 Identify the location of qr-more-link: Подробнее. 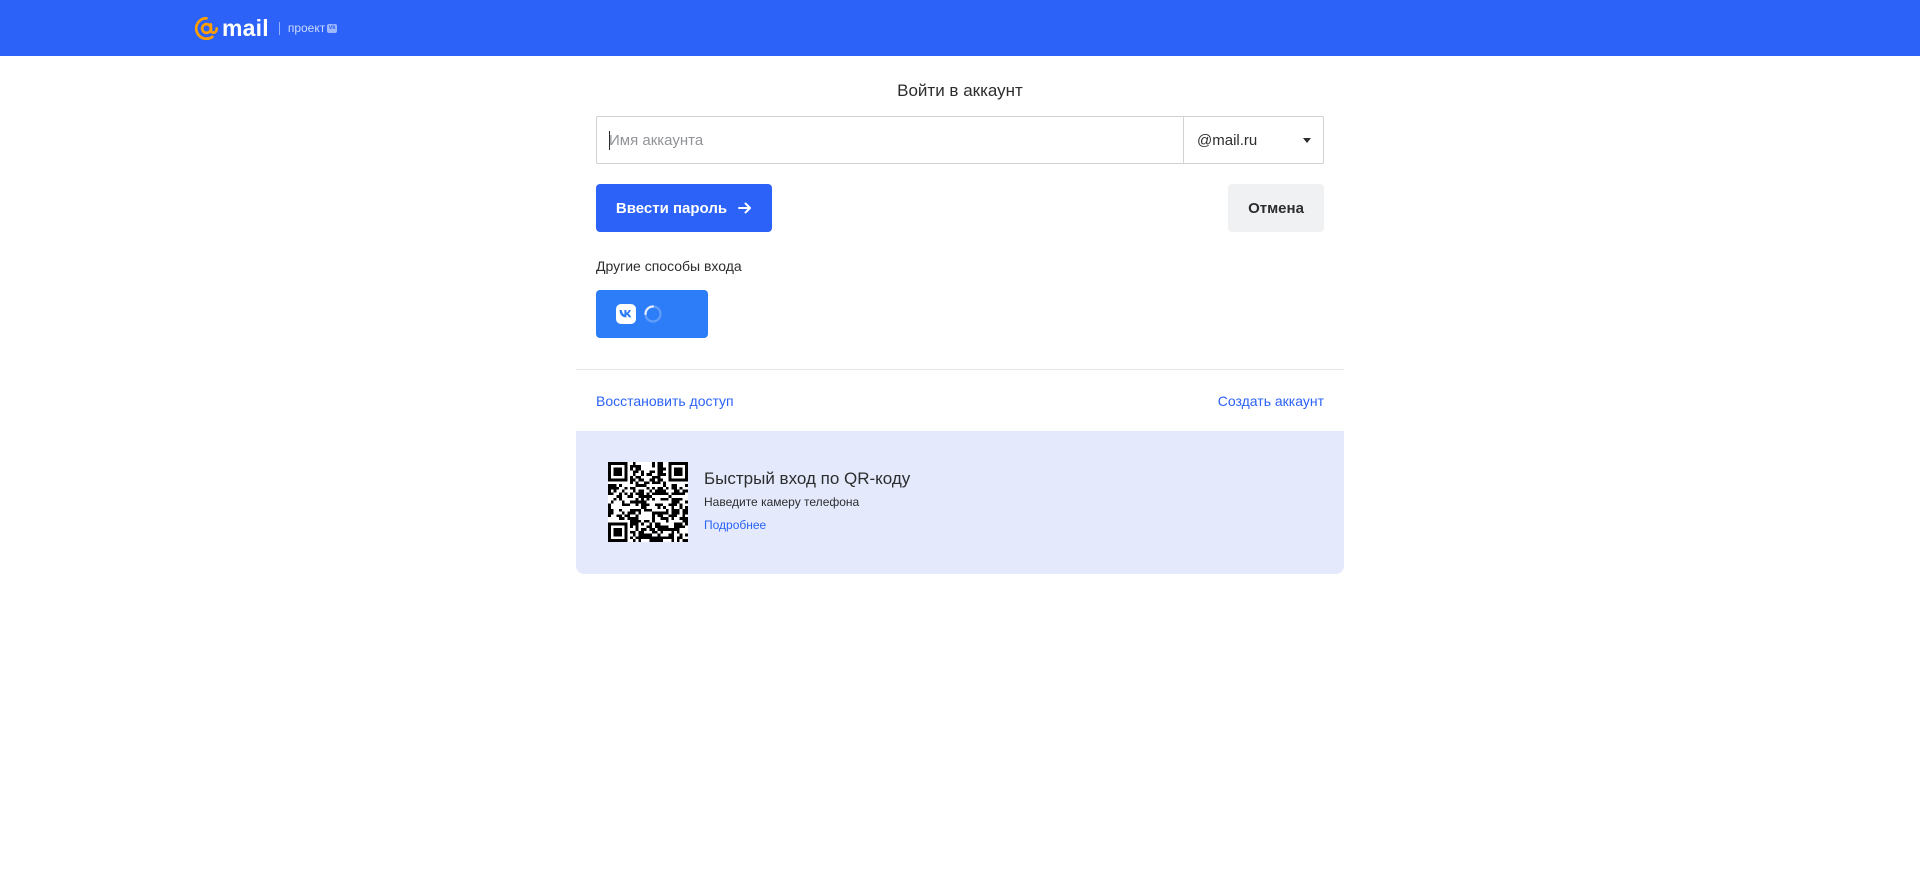
(735, 525).